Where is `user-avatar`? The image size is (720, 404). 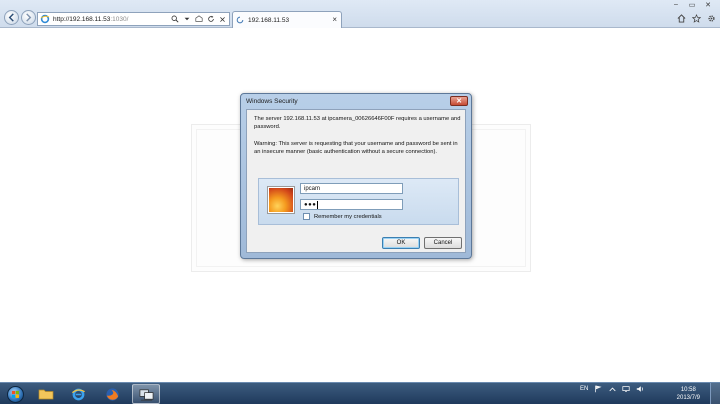 user-avatar is located at coordinates (281, 200).